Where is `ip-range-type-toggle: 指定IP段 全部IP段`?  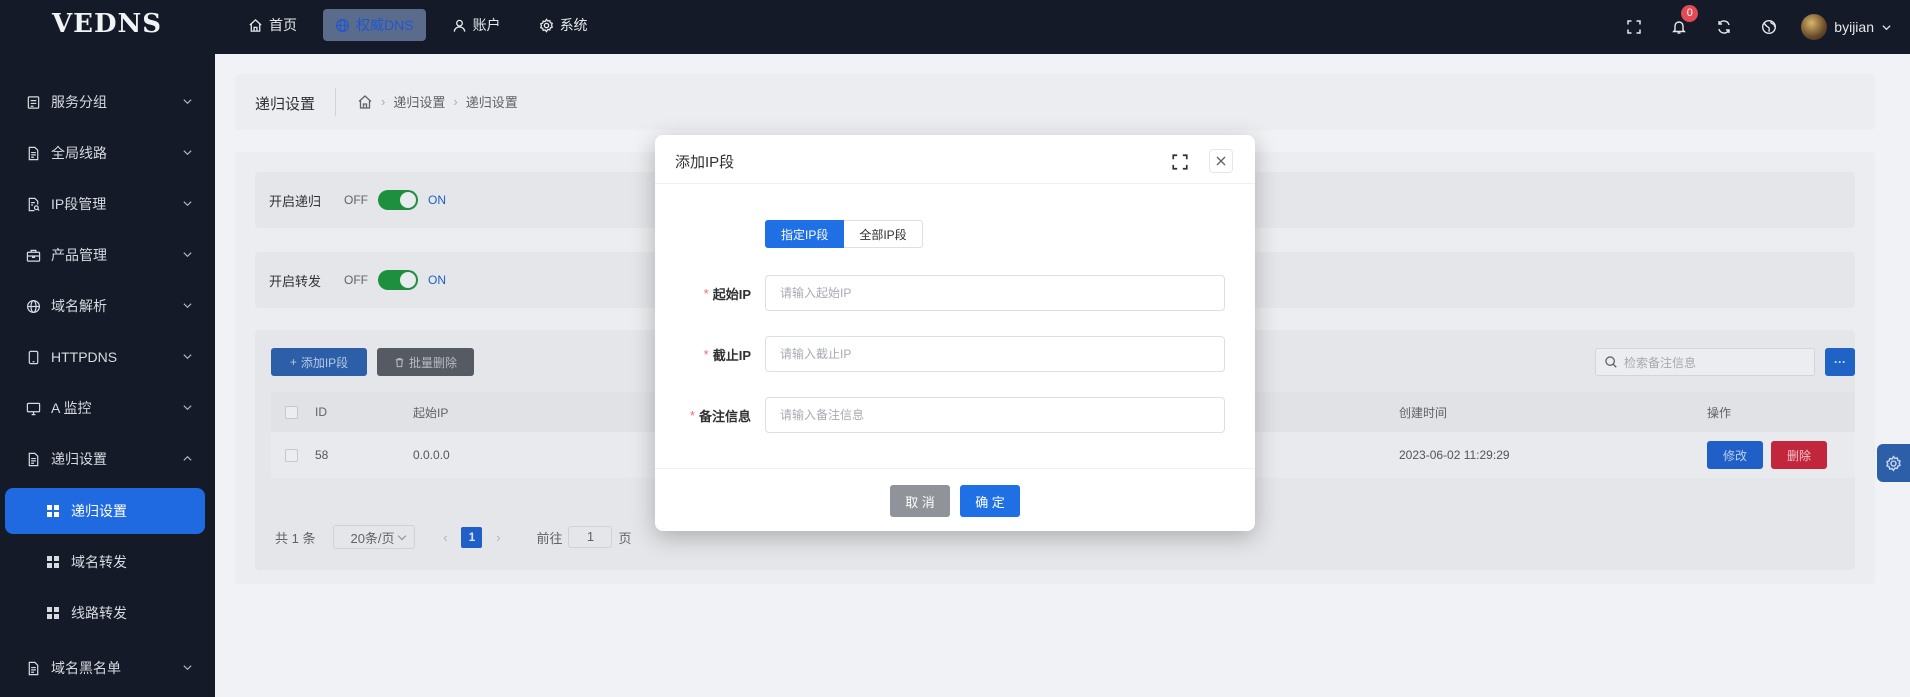 ip-range-type-toggle: 指定IP段 全部IP段 is located at coordinates (844, 234).